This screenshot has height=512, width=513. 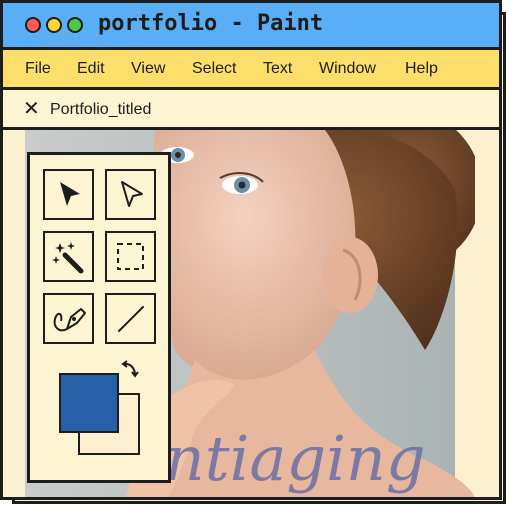 I want to click on titlebar: portfolio - Paint, so click(x=251, y=26).